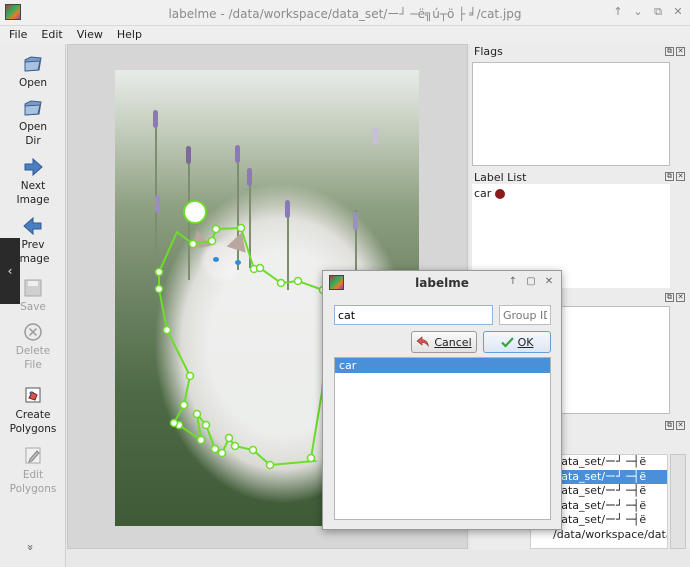 This screenshot has height=567, width=690. What do you see at coordinates (33, 422) in the screenshot?
I see `create-polygons-label: Create Polygons` at bounding box center [33, 422].